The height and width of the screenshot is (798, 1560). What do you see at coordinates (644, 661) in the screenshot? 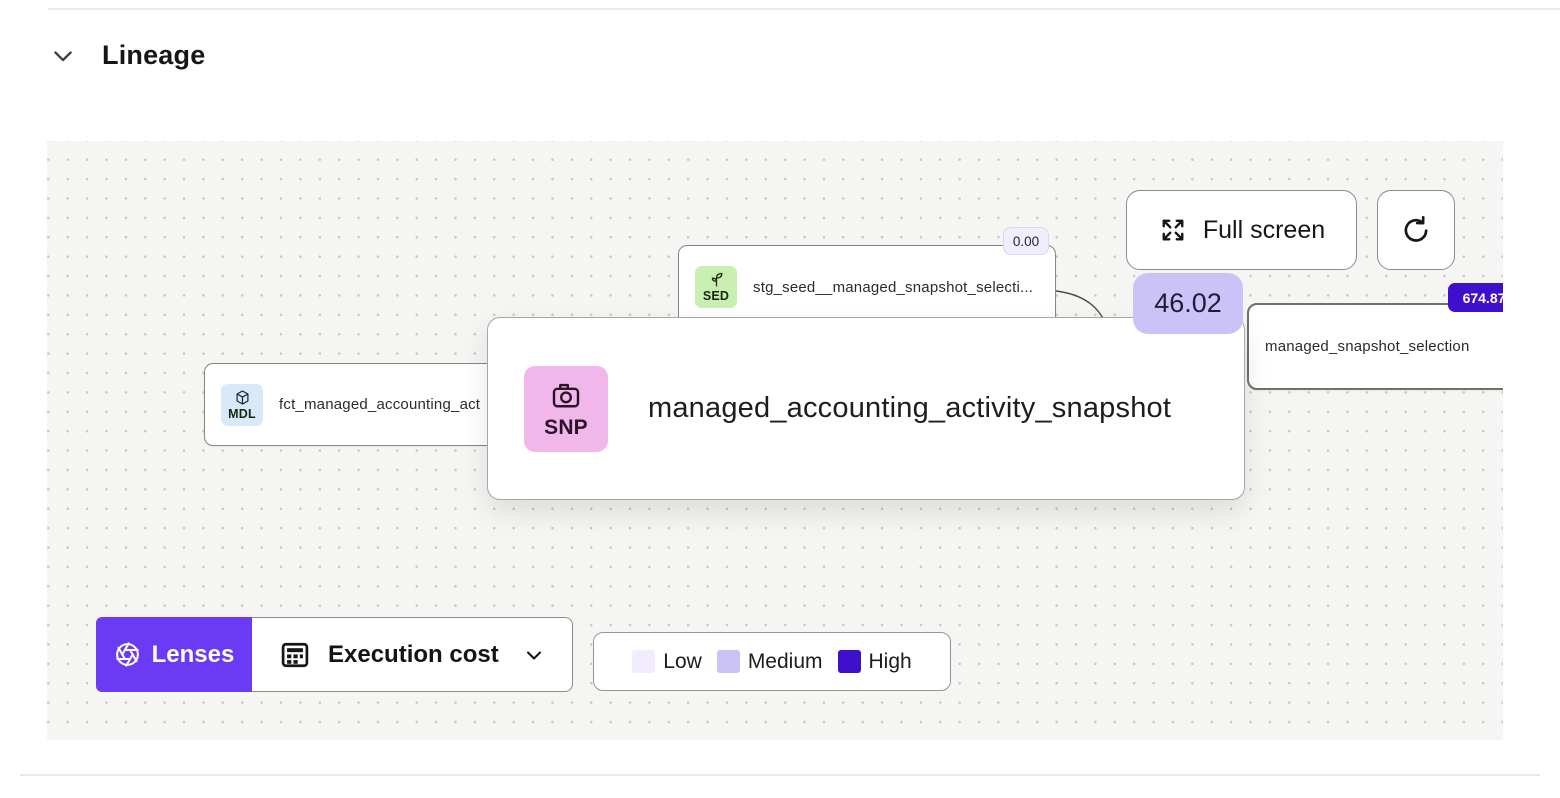
I see `low-swatch` at bounding box center [644, 661].